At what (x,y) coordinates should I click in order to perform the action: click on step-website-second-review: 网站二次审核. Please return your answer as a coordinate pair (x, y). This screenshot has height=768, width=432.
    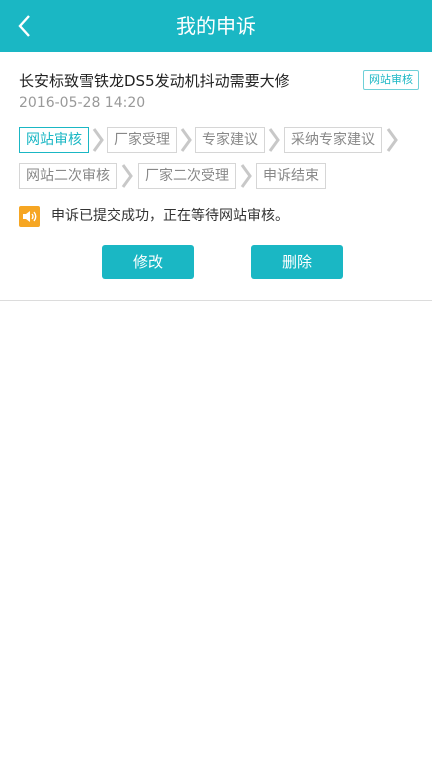
    Looking at the image, I should click on (68, 176).